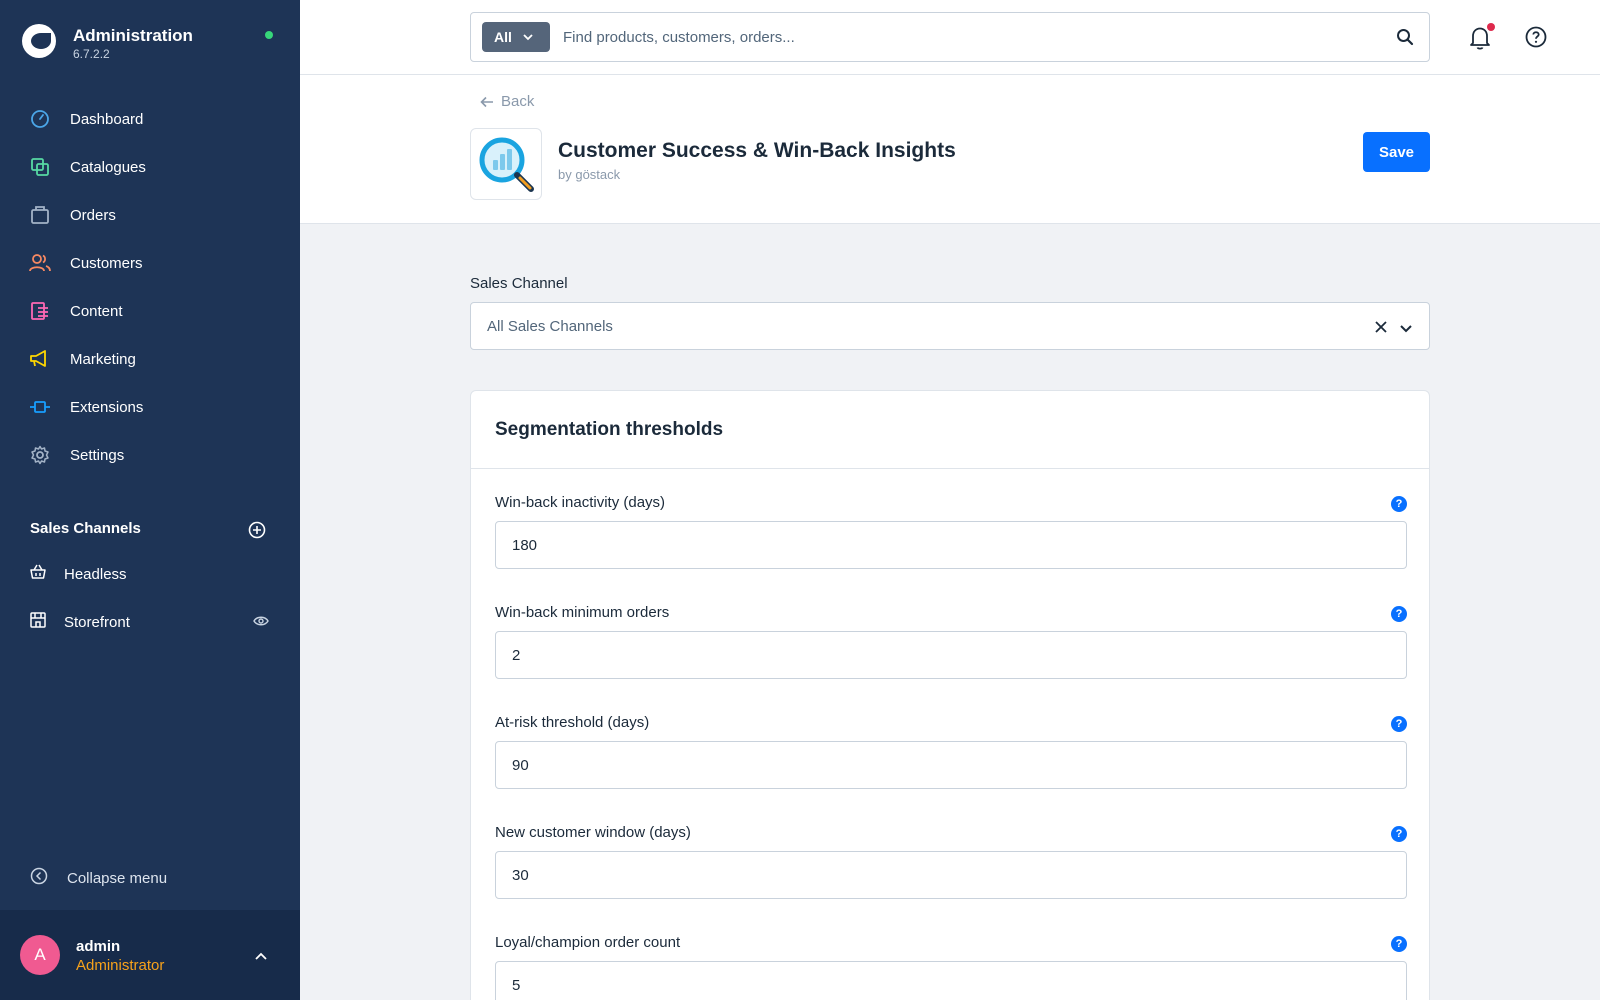 The width and height of the screenshot is (1600, 1000). Describe the element at coordinates (486, 101) in the screenshot. I see `arrow-left-icon` at that location.